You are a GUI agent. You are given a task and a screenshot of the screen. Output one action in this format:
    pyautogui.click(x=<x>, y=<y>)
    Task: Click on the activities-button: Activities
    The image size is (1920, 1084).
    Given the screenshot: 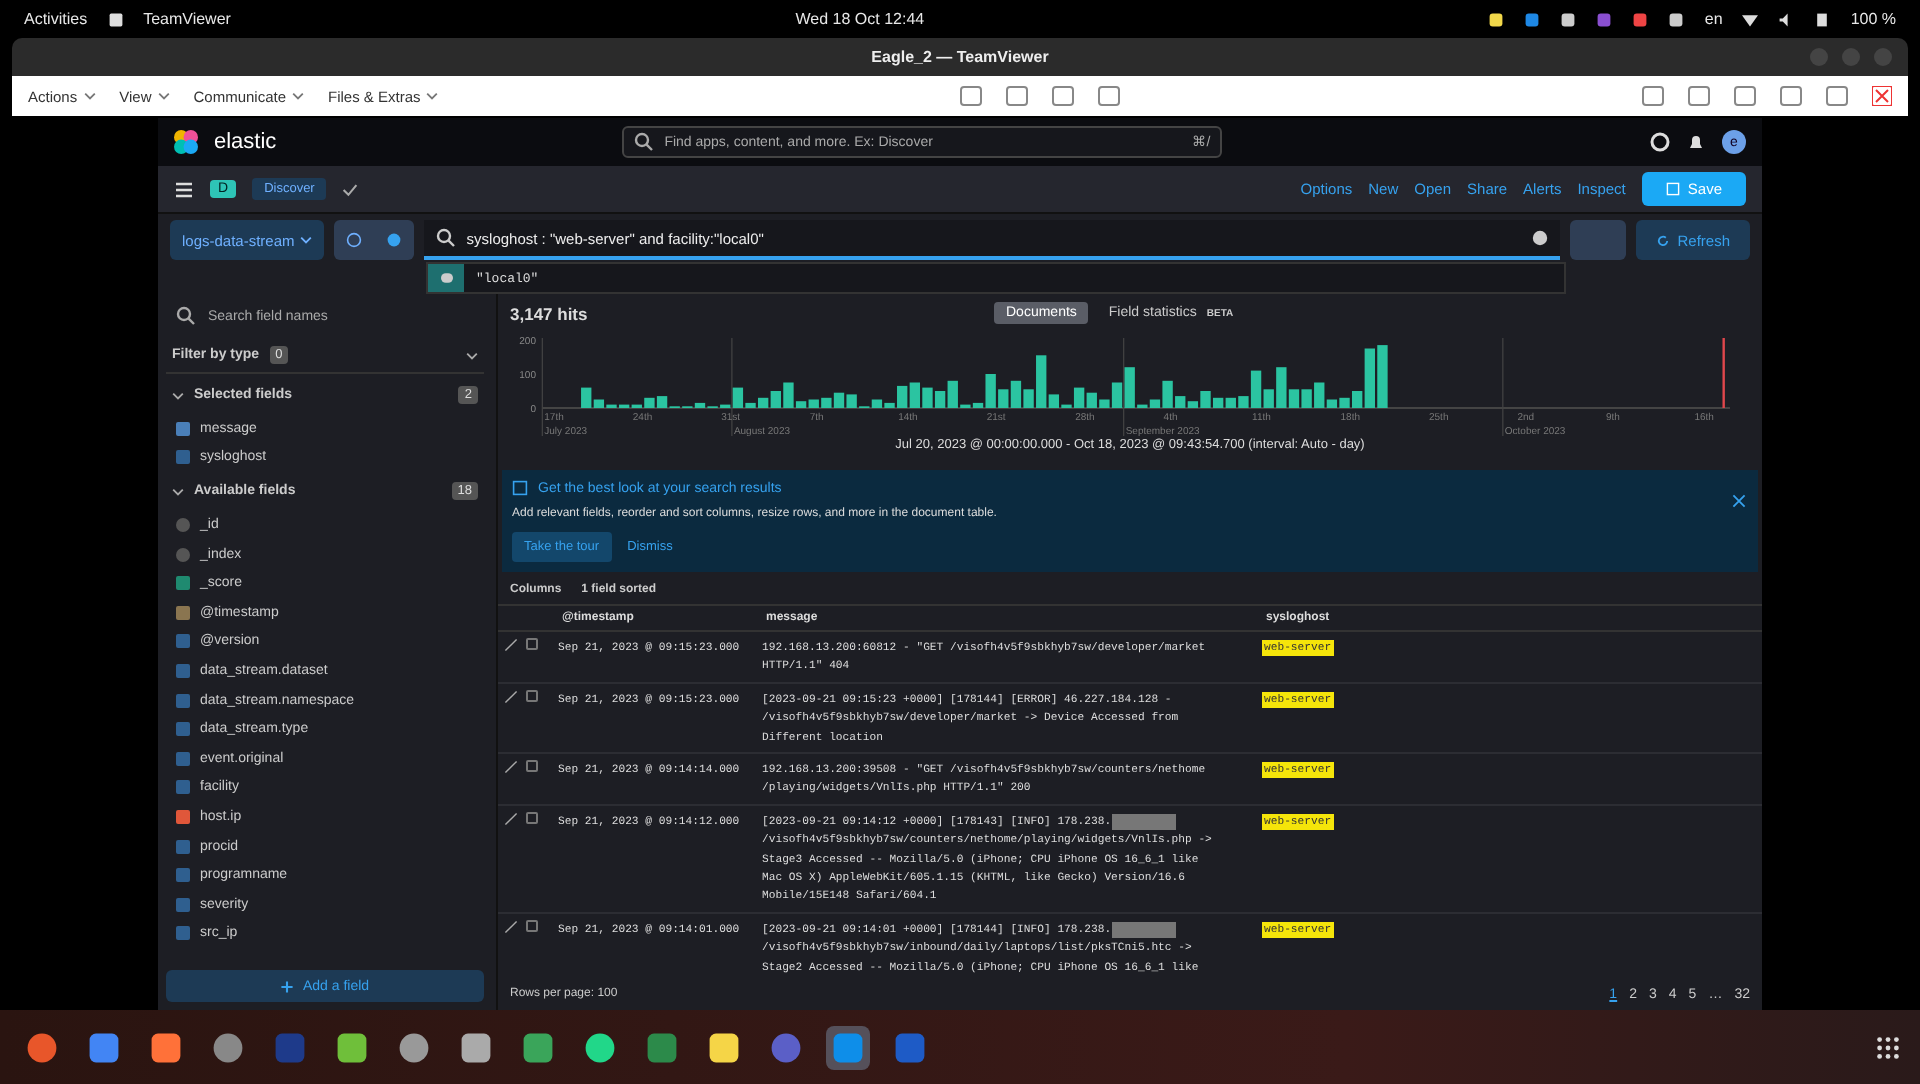 What is the action you would take?
    pyautogui.click(x=56, y=19)
    